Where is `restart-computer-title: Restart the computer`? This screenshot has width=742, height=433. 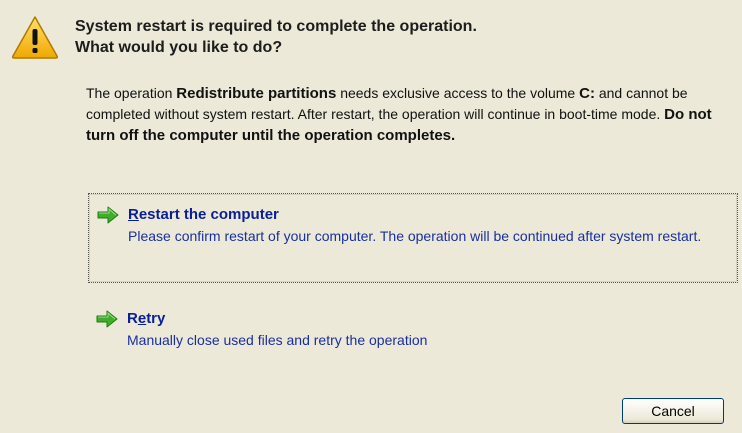
restart-computer-title: Restart the computer is located at coordinates (203, 214).